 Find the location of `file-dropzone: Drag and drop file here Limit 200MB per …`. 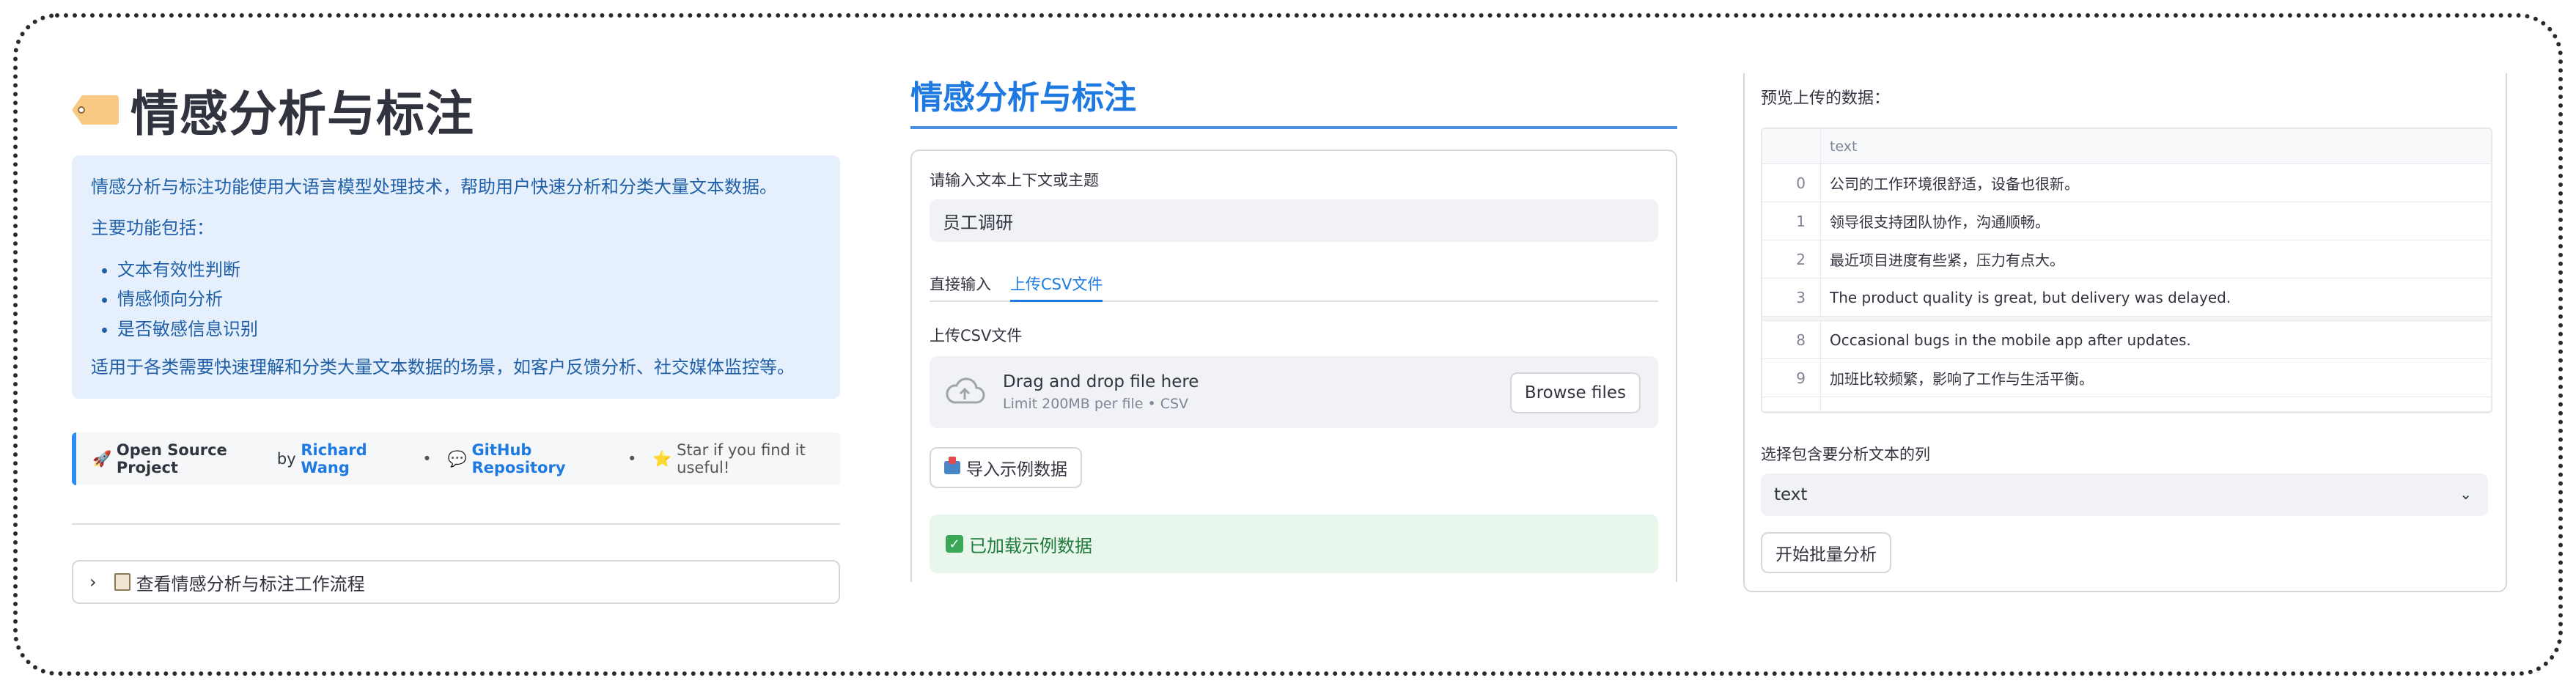

file-dropzone: Drag and drop file here Limit 200MB per … is located at coordinates (1294, 392).